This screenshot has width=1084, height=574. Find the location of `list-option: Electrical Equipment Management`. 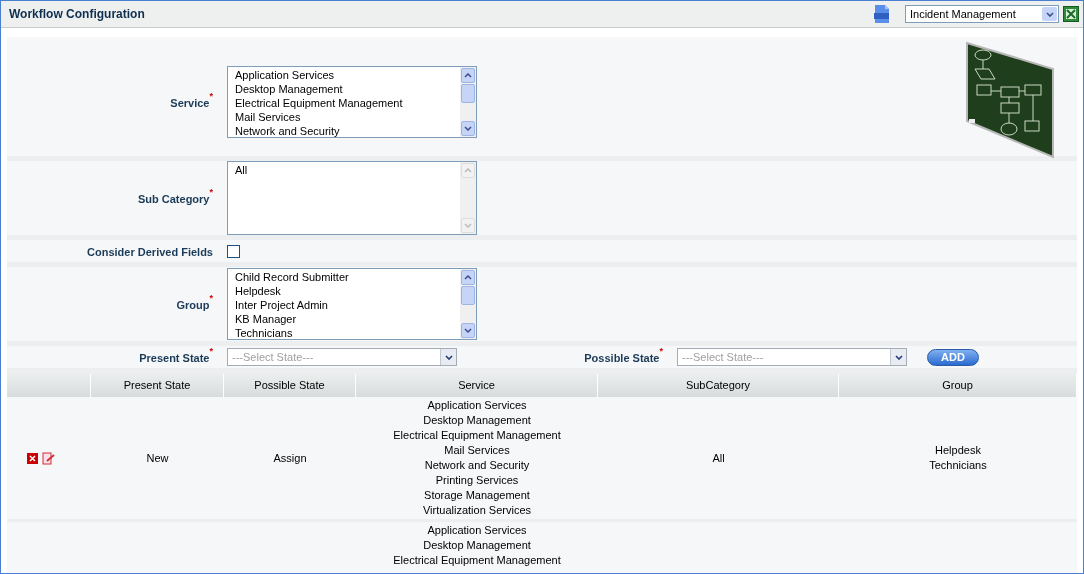

list-option: Electrical Equipment Management is located at coordinates (347, 102).